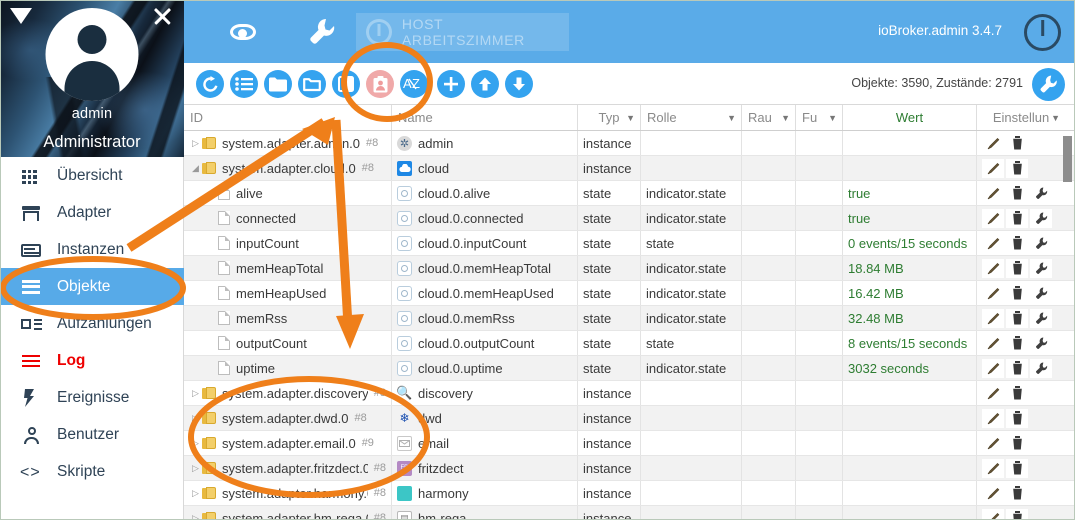  Describe the element at coordinates (485, 318) in the screenshot. I see `cell-name: cloud.0.memRss` at that location.